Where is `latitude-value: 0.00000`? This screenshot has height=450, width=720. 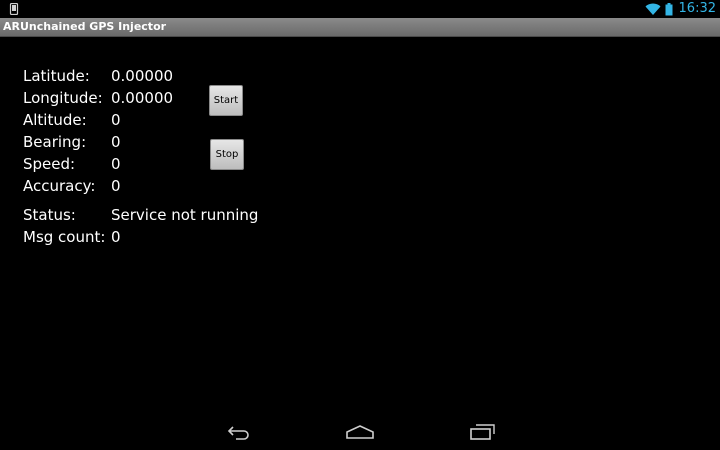 latitude-value: 0.00000 is located at coordinates (142, 76).